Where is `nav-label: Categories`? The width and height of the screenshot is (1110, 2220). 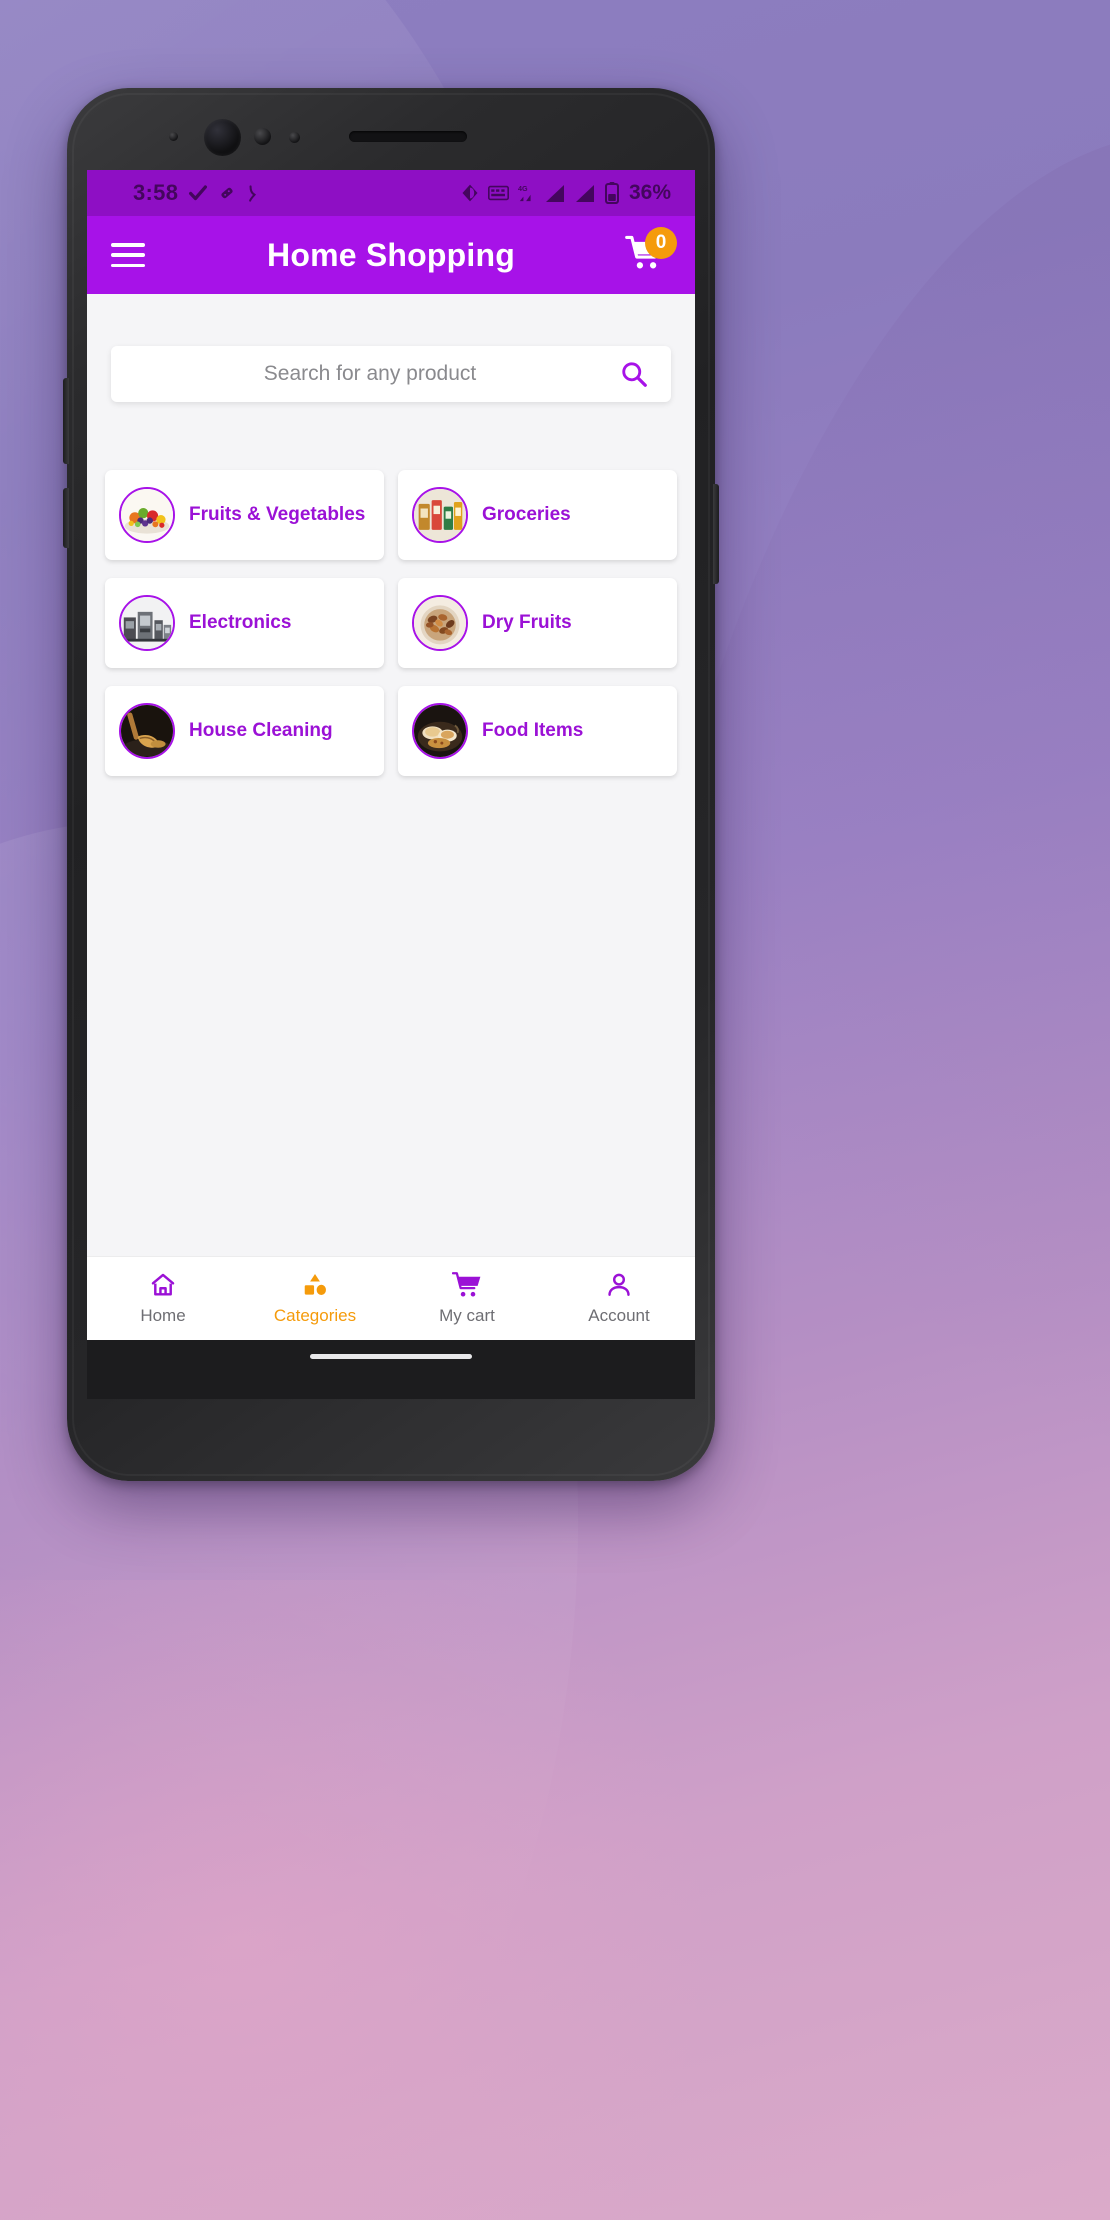
nav-label: Categories is located at coordinates (315, 1315).